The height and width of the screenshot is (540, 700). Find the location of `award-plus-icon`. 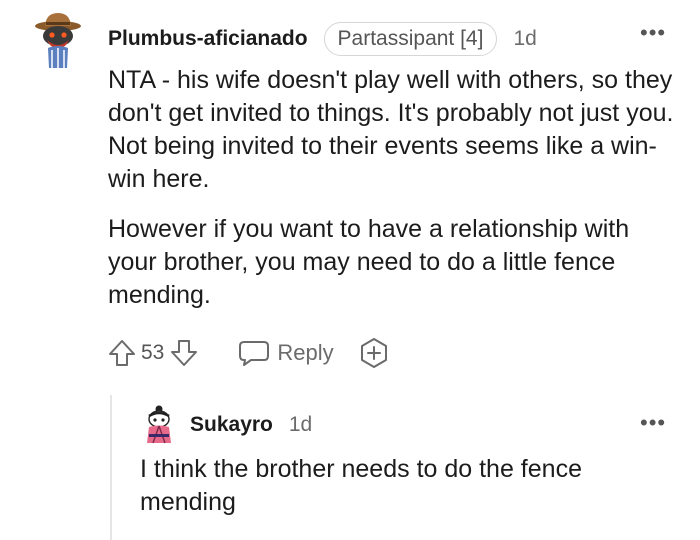

award-plus-icon is located at coordinates (373, 353).